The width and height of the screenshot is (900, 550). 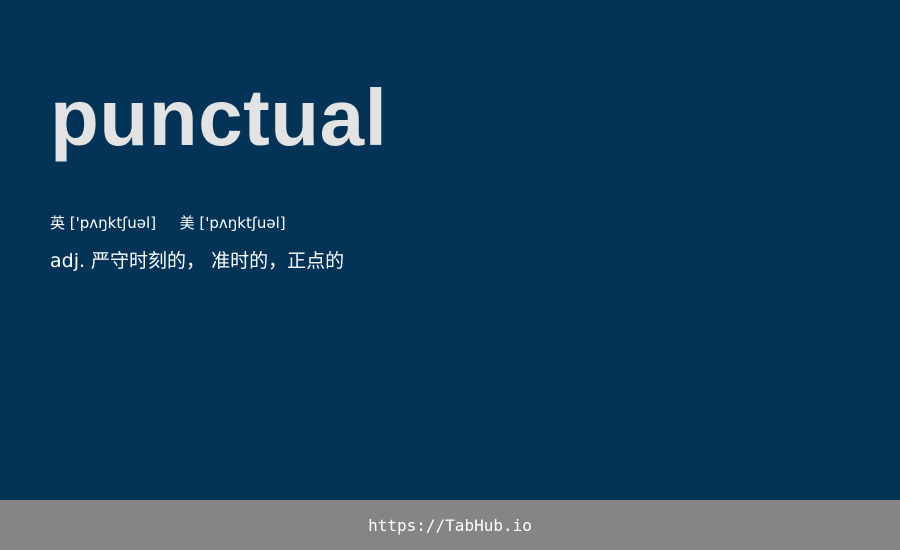 I want to click on us-label: 美, so click(x=187, y=223).